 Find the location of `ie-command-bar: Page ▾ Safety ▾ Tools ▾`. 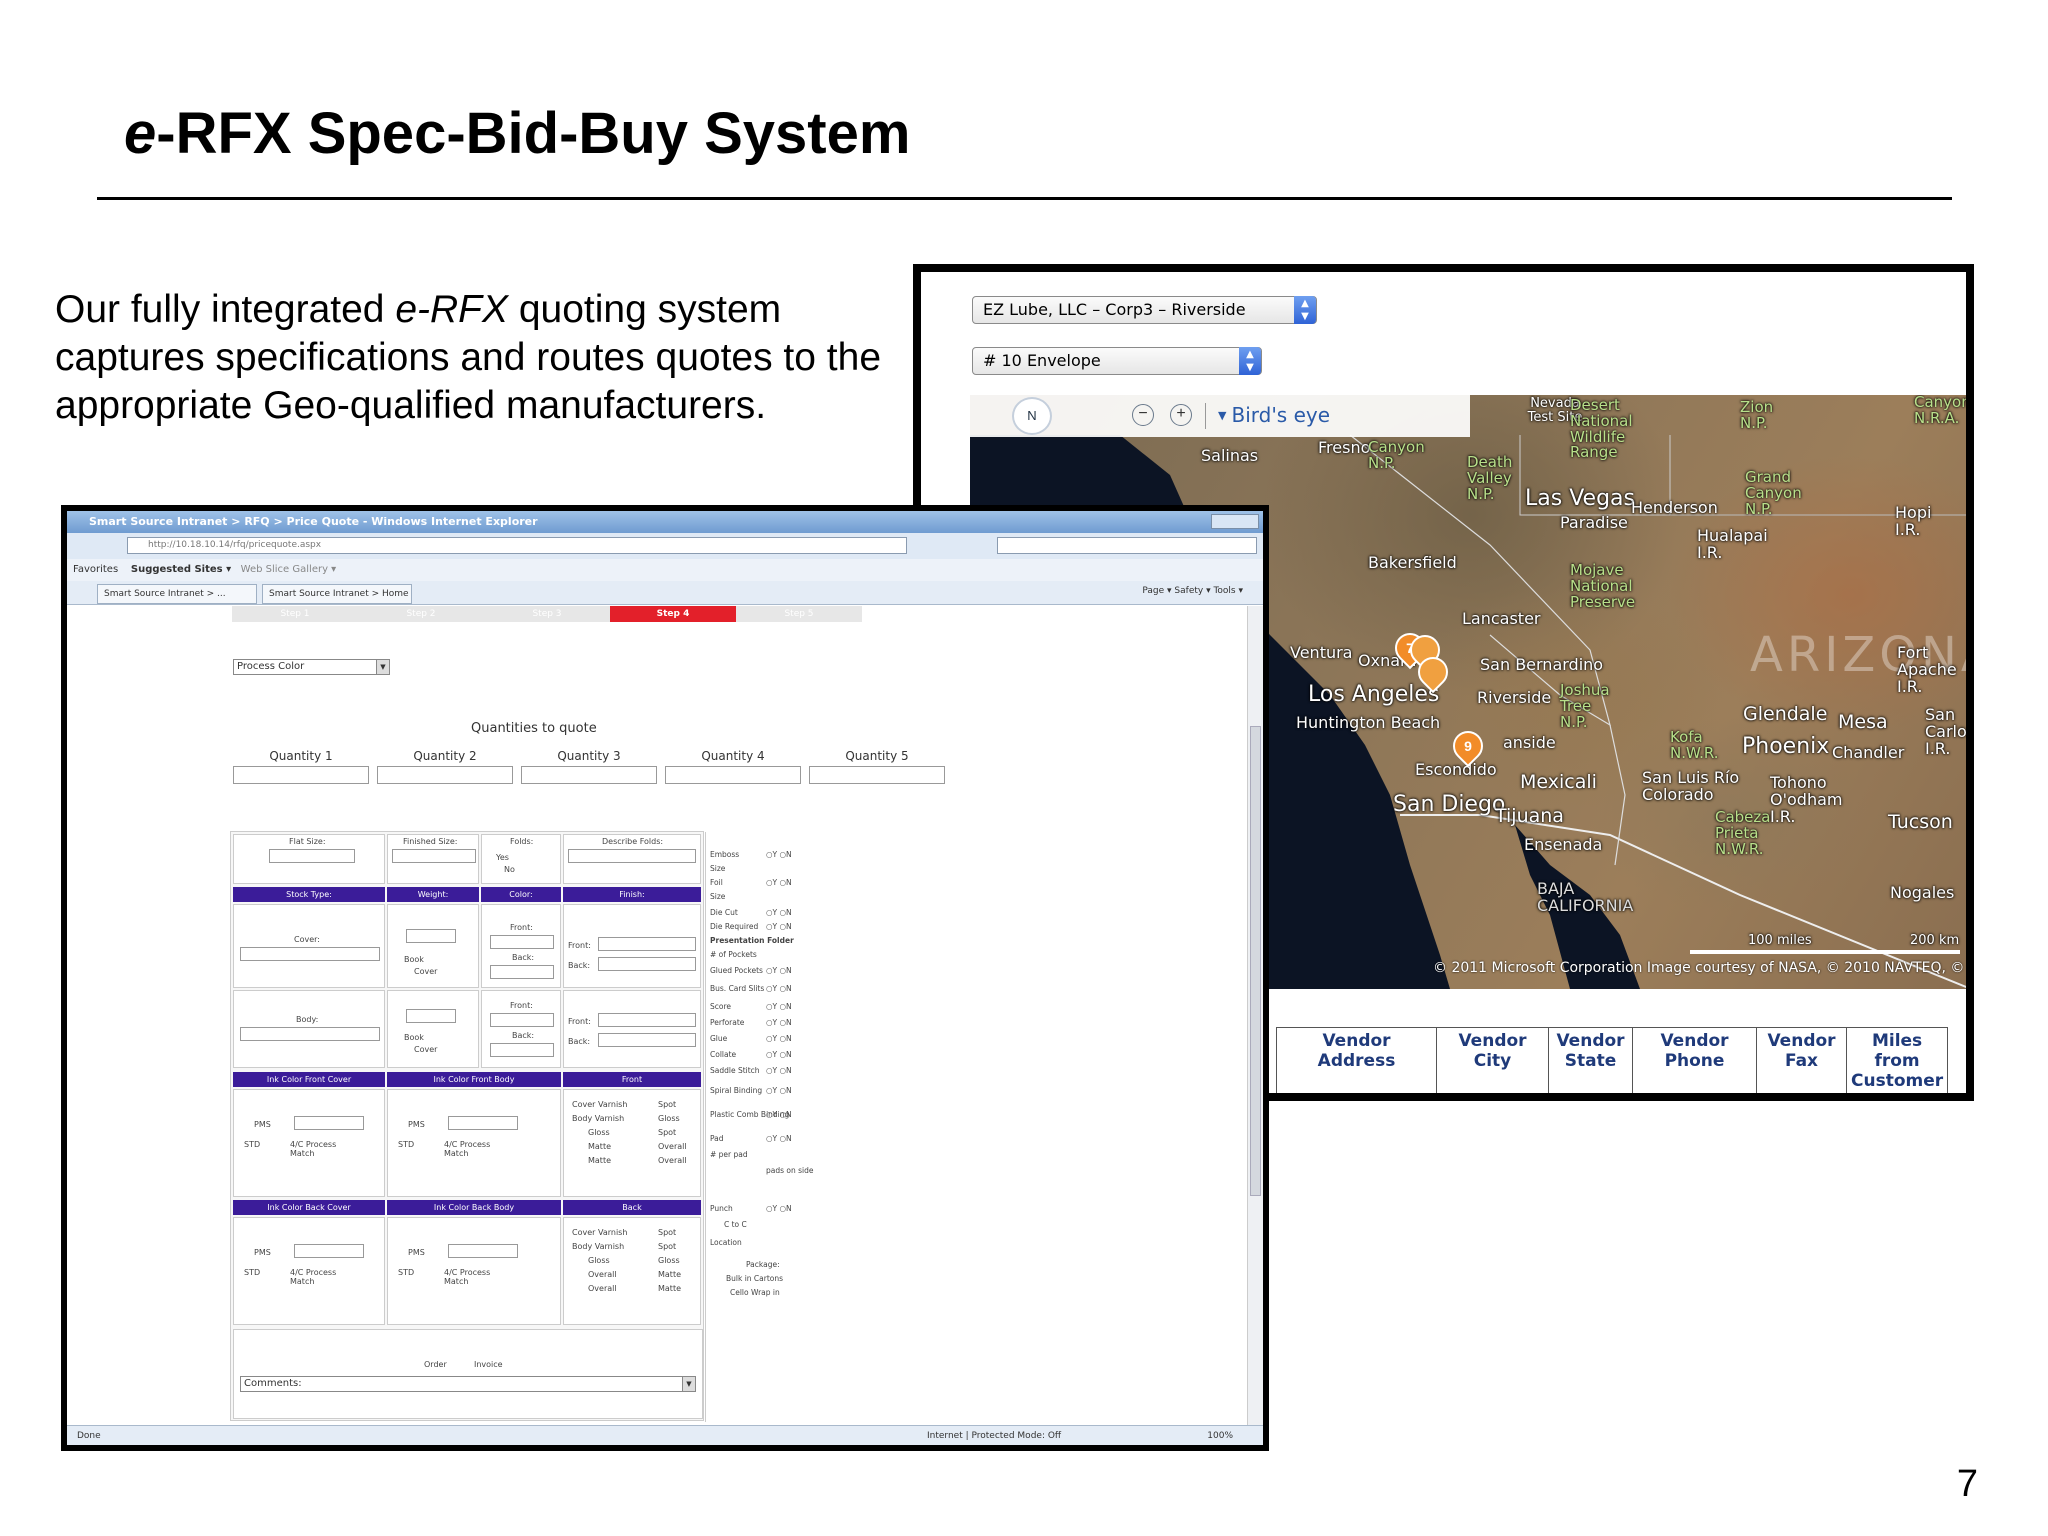

ie-command-bar: Page ▾ Safety ▾ Tools ▾ is located at coordinates (1192, 591).